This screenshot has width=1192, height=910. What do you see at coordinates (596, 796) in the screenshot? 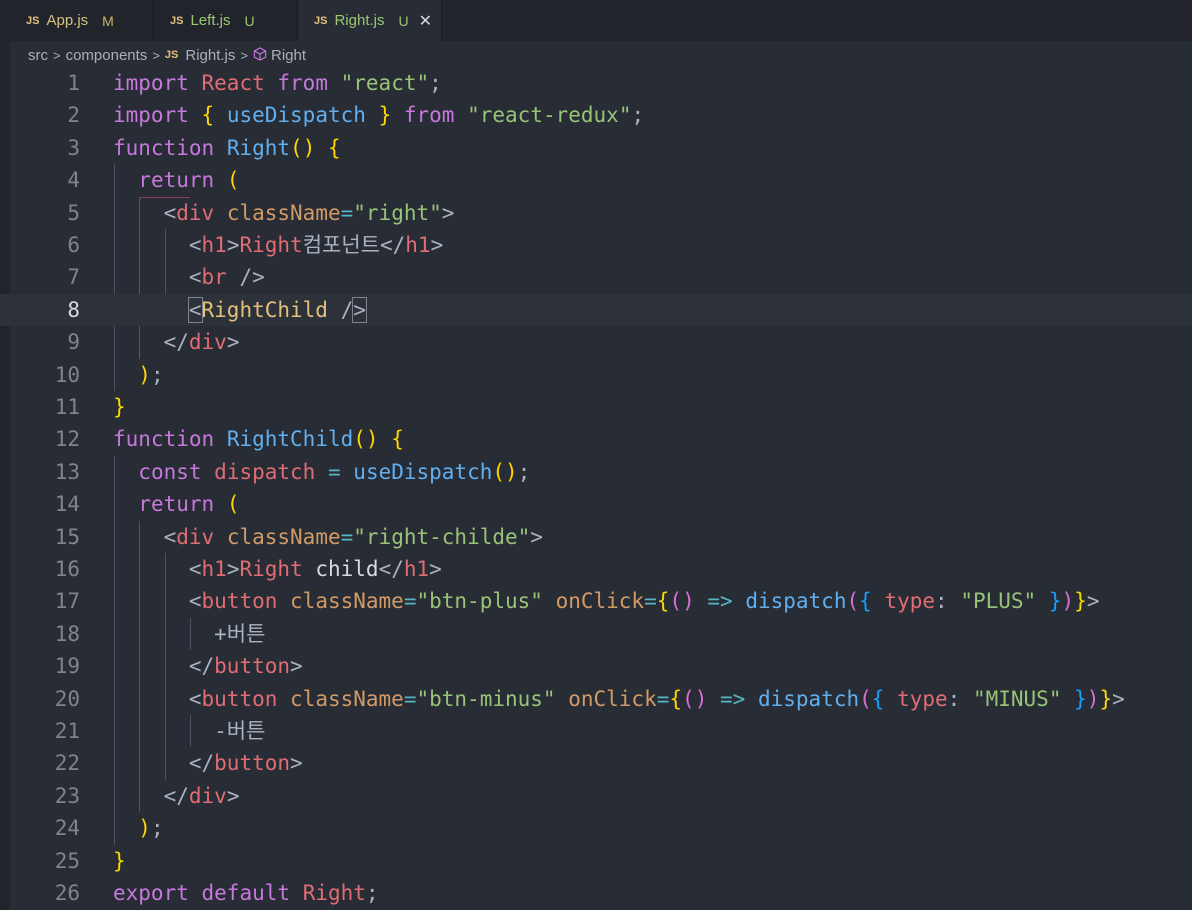
I see `code-line: 23 </div>` at bounding box center [596, 796].